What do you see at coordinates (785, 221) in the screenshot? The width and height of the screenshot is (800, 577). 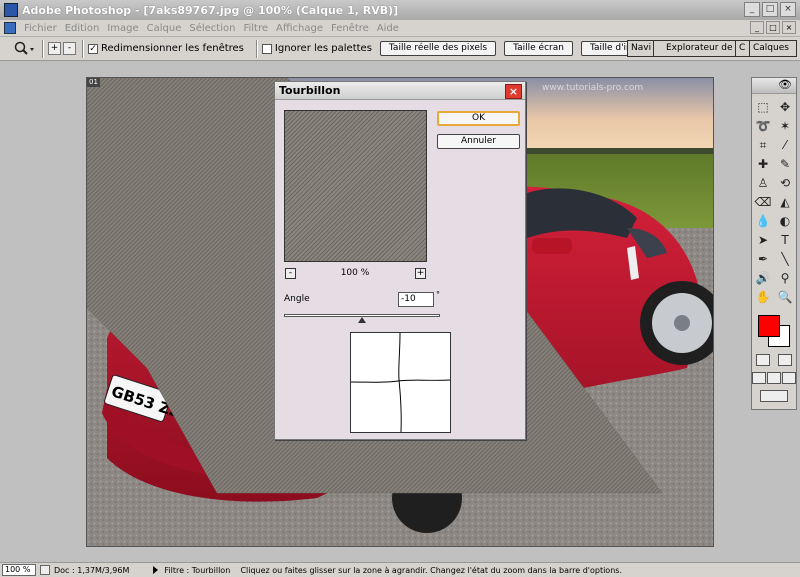 I see `dodge-tool-icon: ◐` at bounding box center [785, 221].